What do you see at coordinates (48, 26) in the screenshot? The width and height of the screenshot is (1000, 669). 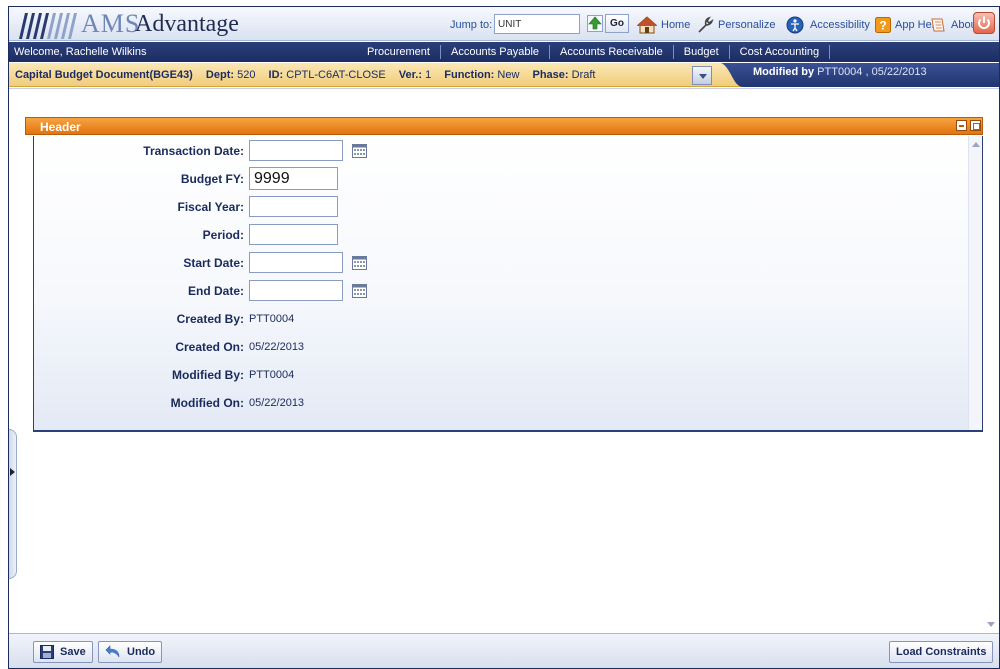 I see `logo-bars-icon` at bounding box center [48, 26].